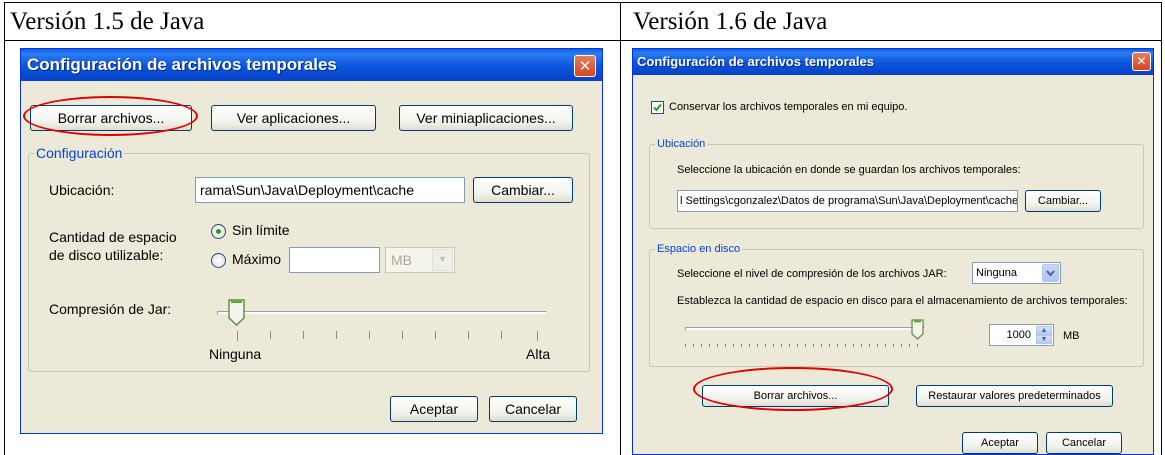  I want to click on space-slider-ticks, so click(803, 345).